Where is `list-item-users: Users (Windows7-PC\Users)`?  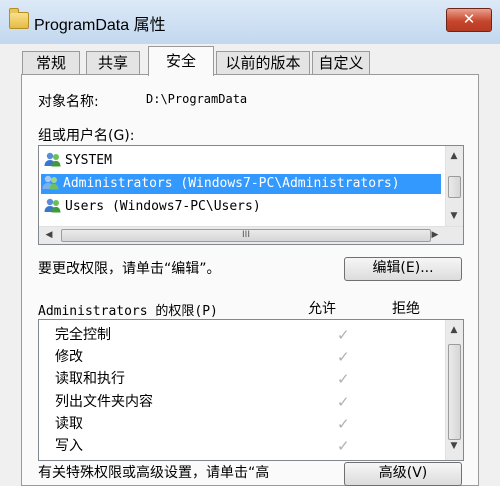 list-item-users: Users (Windows7-PC\Users) is located at coordinates (243, 207).